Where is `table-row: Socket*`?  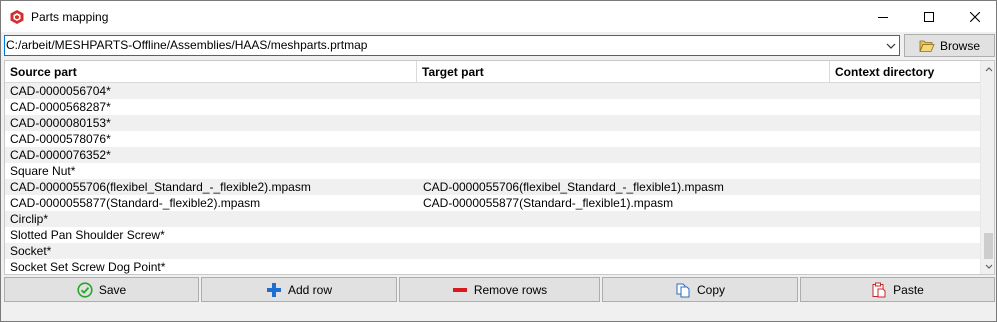 table-row: Socket* is located at coordinates (492, 251).